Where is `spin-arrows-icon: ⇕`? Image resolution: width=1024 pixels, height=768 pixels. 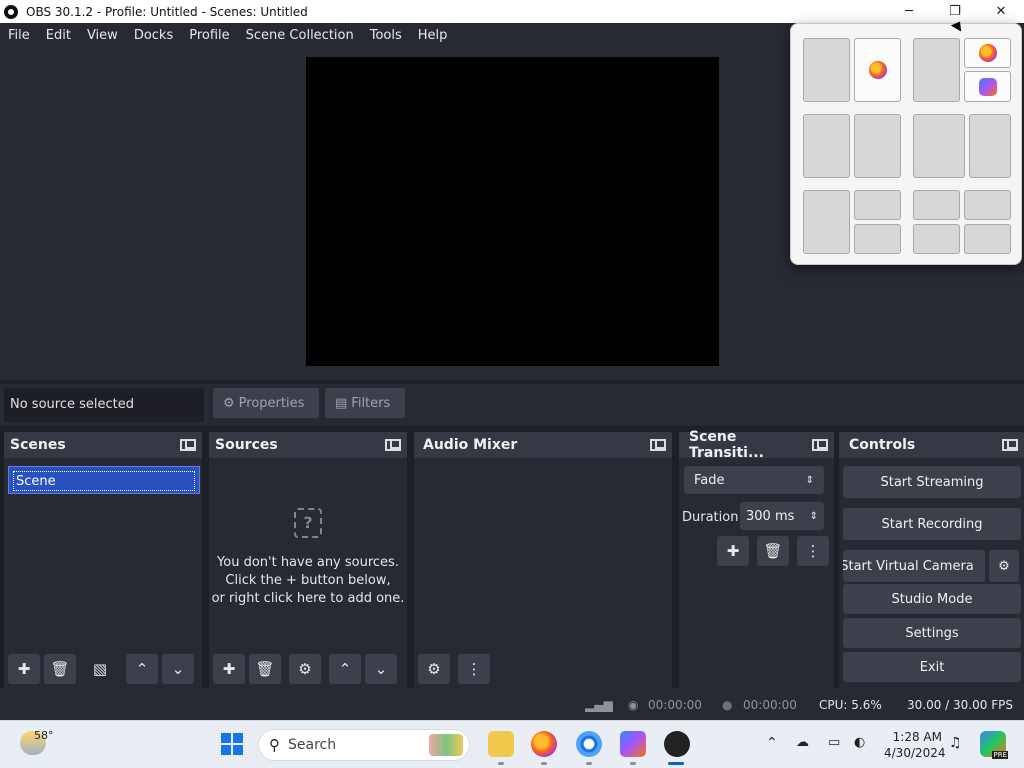 spin-arrows-icon: ⇕ is located at coordinates (813, 516).